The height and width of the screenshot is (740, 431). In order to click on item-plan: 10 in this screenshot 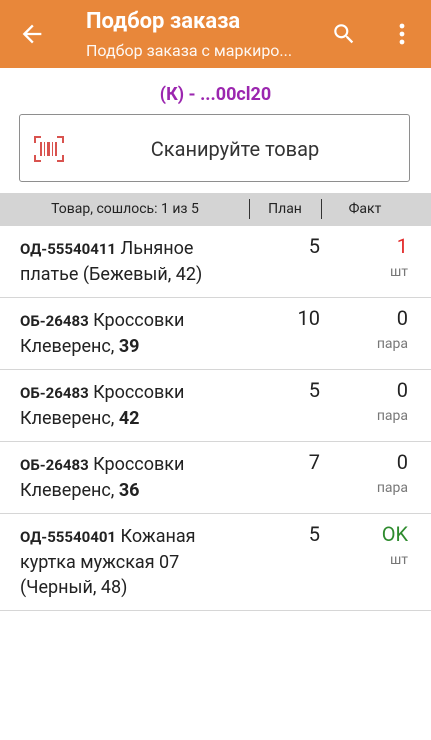, I will do `click(308, 318)`.